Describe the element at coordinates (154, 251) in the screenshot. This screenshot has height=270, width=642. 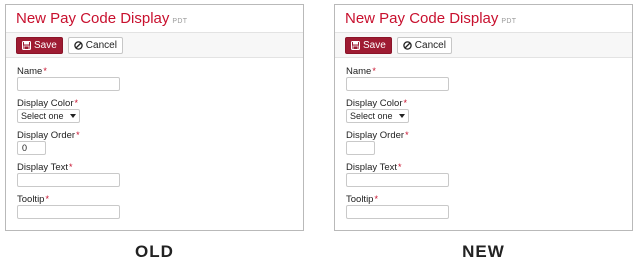
I see `old-caption: OLD` at that location.